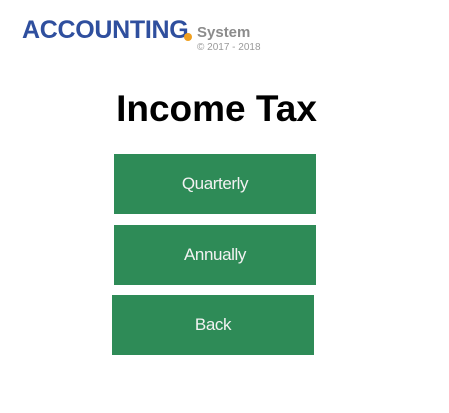 The height and width of the screenshot is (413, 449). What do you see at coordinates (216, 108) in the screenshot?
I see `page-title: Income Tax` at bounding box center [216, 108].